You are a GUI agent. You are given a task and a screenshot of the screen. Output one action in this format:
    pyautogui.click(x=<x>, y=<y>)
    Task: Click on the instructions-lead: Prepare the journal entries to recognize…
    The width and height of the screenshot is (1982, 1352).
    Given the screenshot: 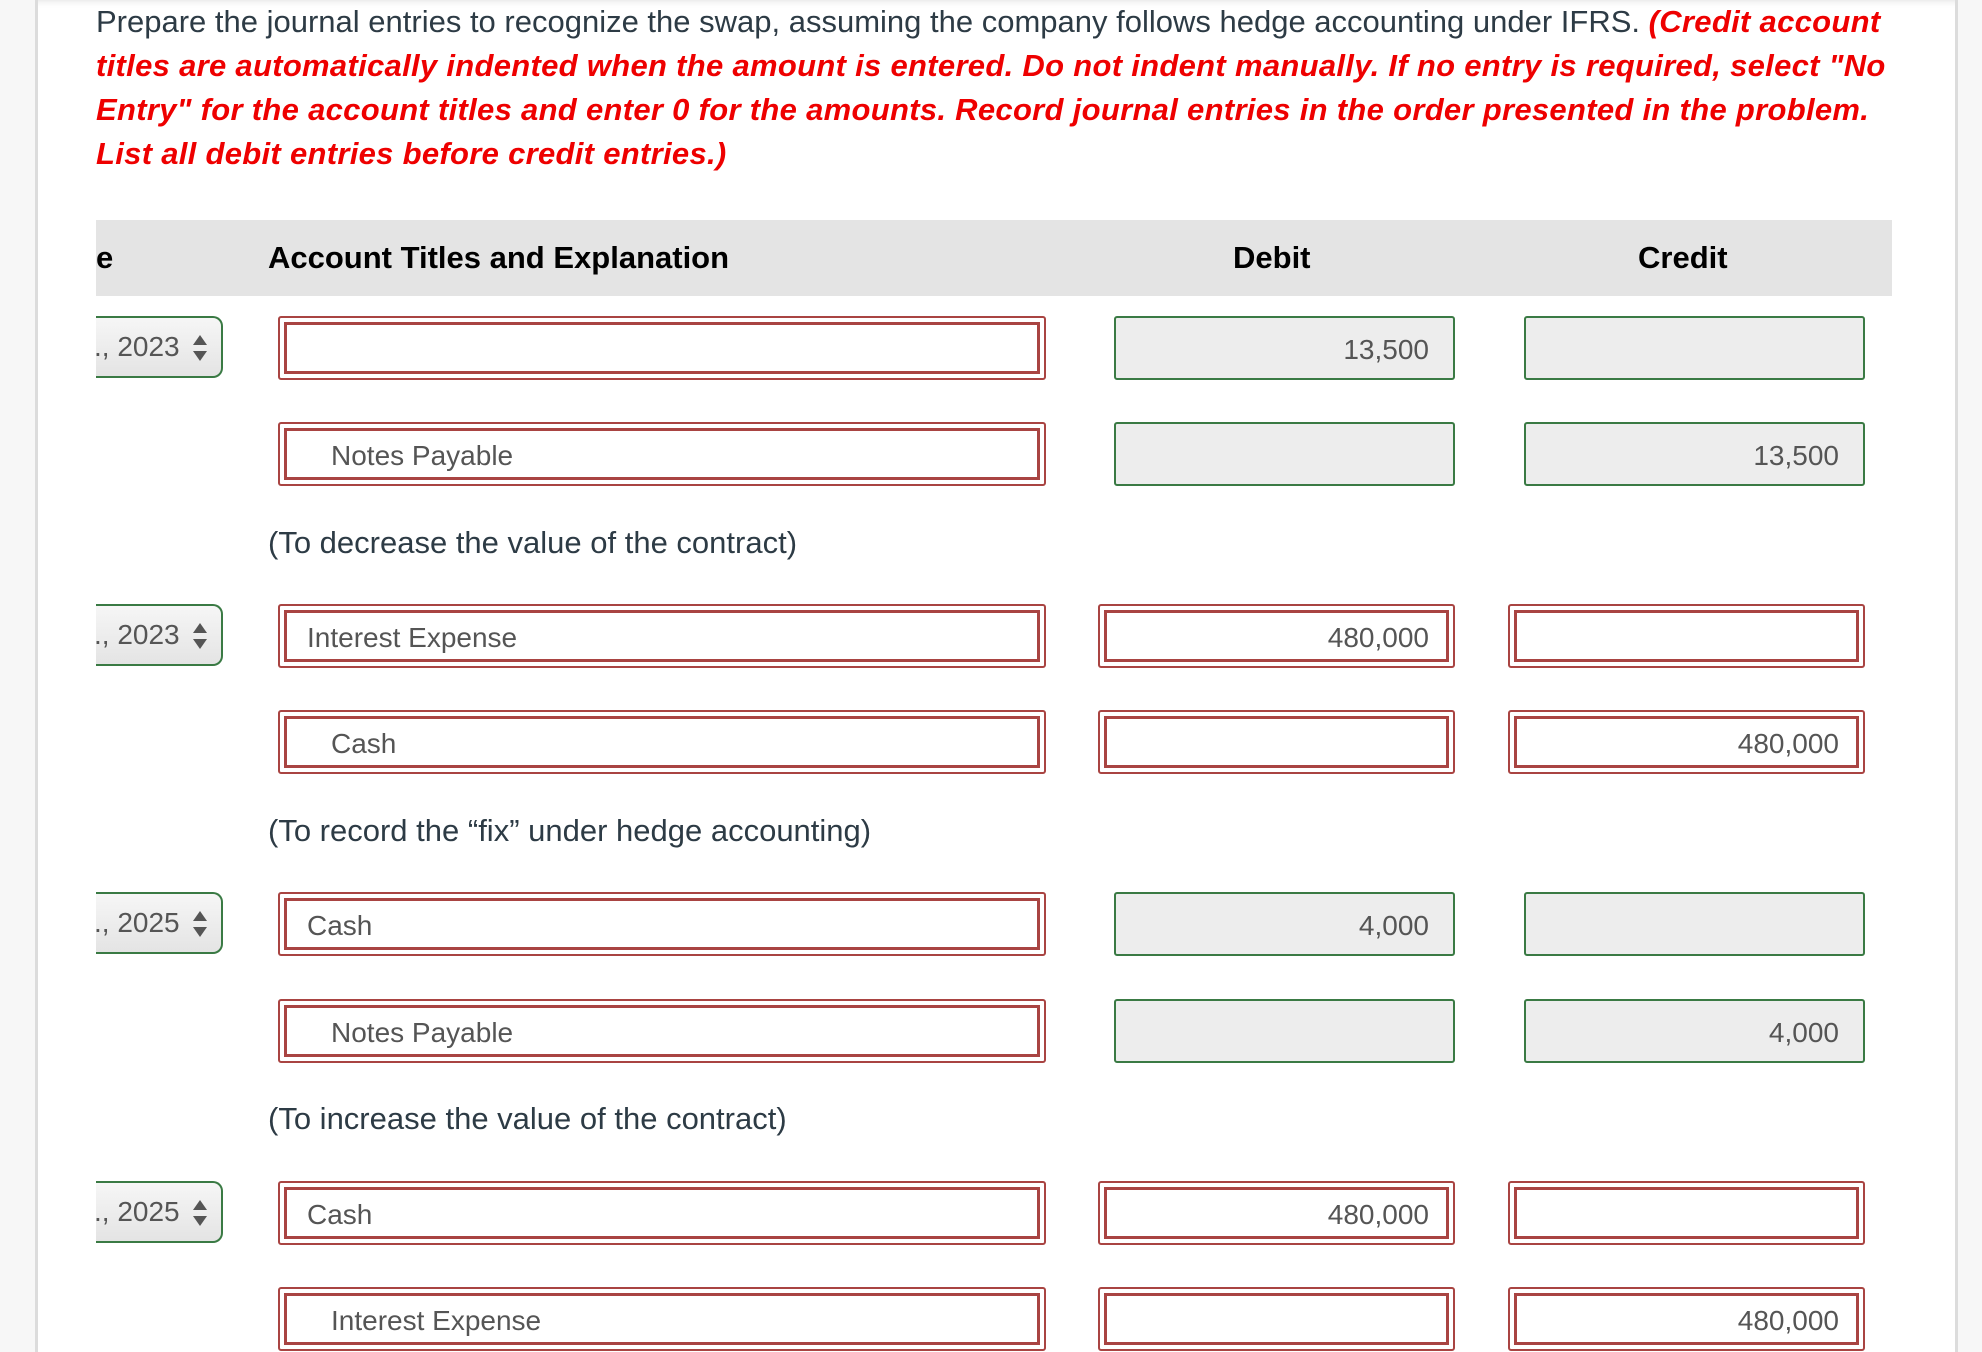 What is the action you would take?
    pyautogui.click(x=868, y=21)
    